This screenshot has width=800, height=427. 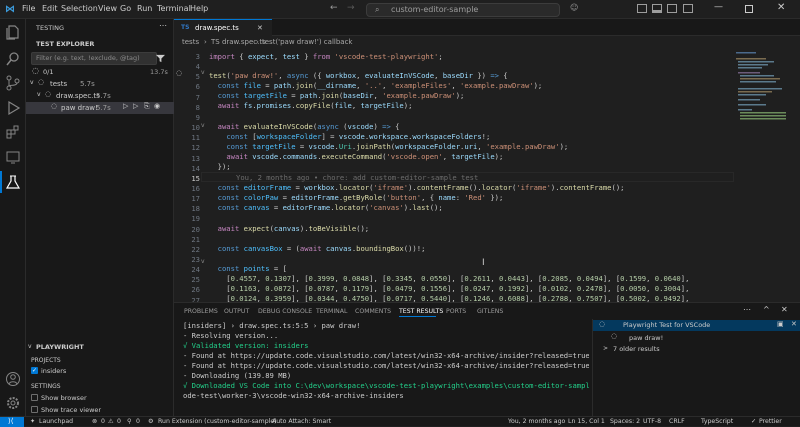 What do you see at coordinates (762, 176) in the screenshot?
I see `minimap` at bounding box center [762, 176].